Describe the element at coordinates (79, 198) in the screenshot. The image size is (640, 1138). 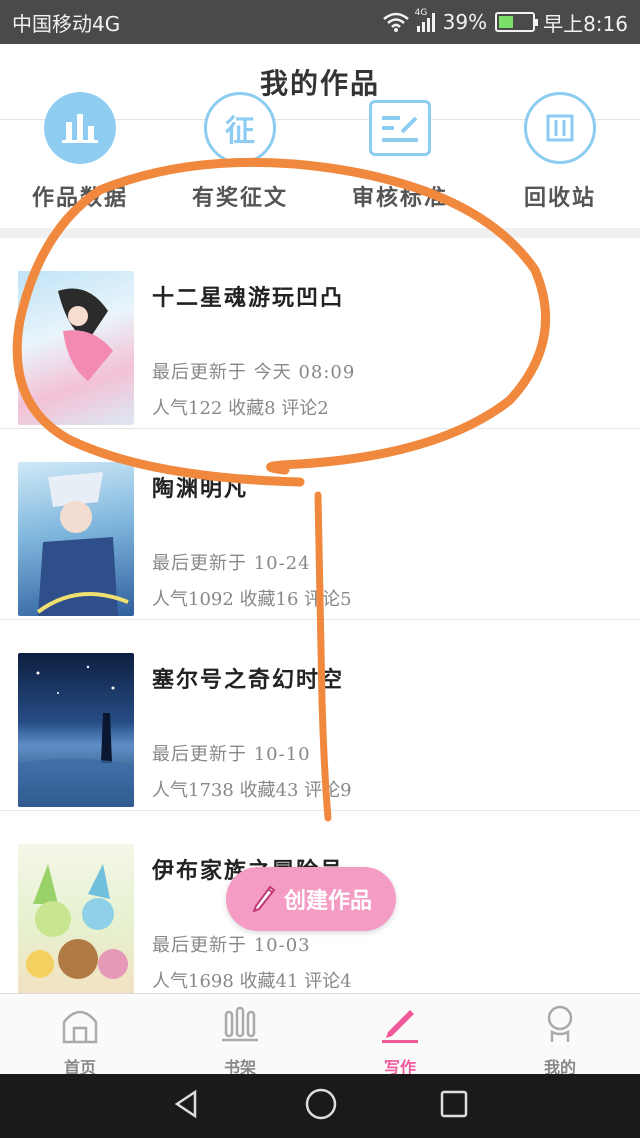
I see `quick-action-label: 作品数据` at that location.